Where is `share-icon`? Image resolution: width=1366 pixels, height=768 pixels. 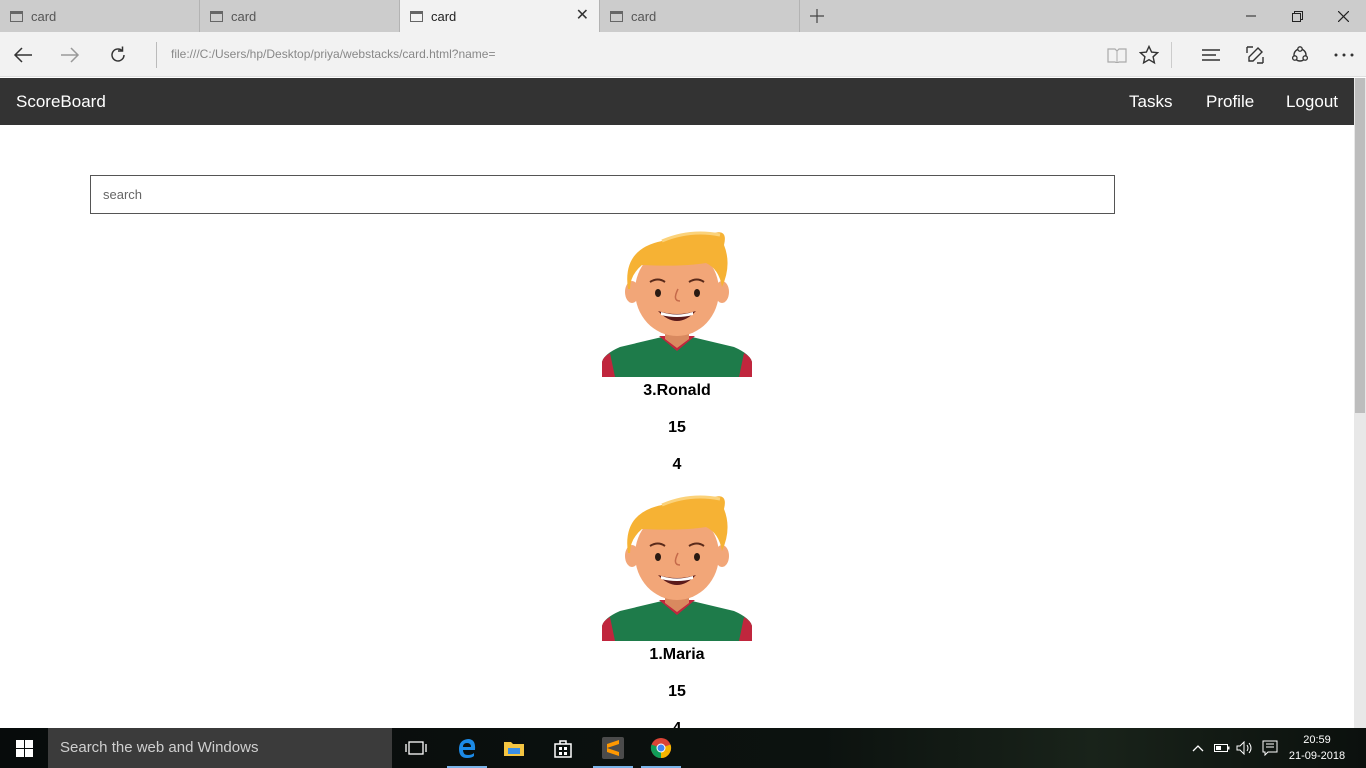 share-icon is located at coordinates (1300, 54).